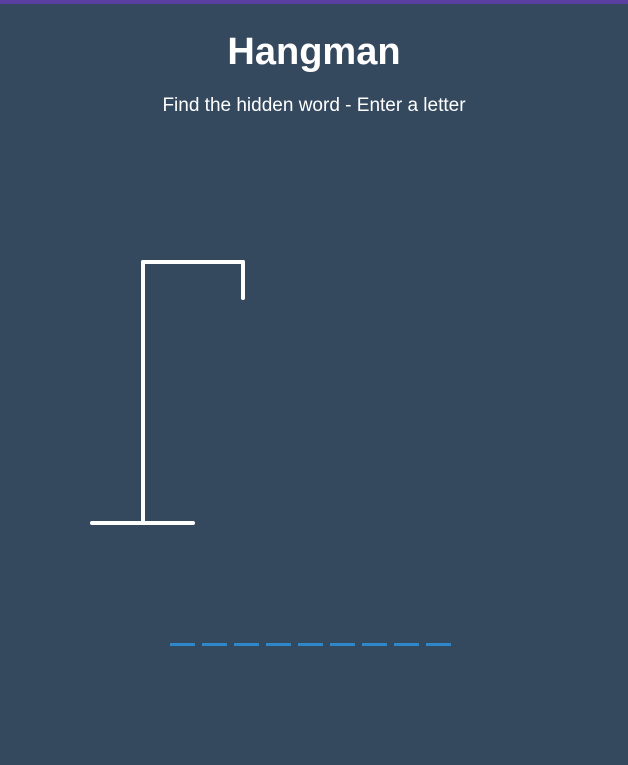  I want to click on gallows-figure, so click(167, 392).